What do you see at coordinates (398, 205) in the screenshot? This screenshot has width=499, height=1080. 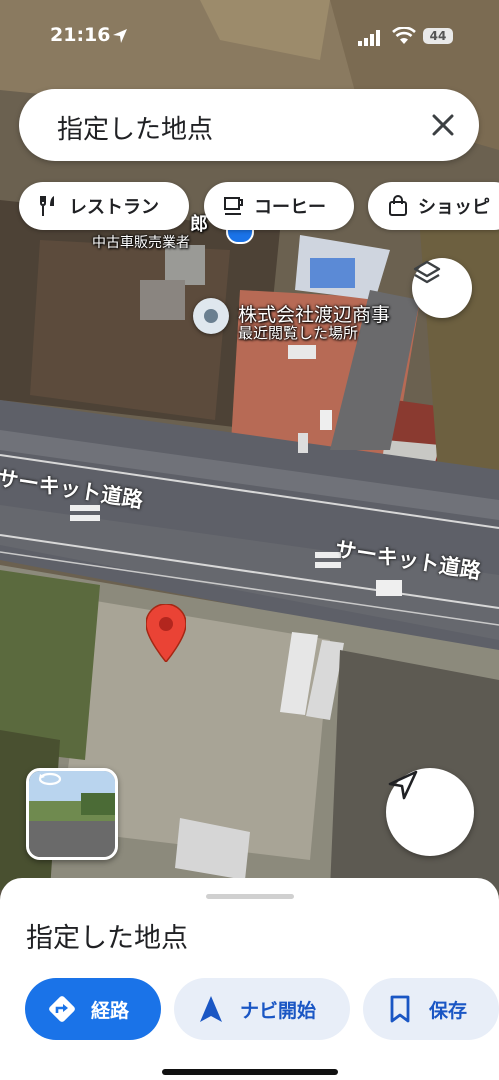 I see `shopping-bag-icon` at bounding box center [398, 205].